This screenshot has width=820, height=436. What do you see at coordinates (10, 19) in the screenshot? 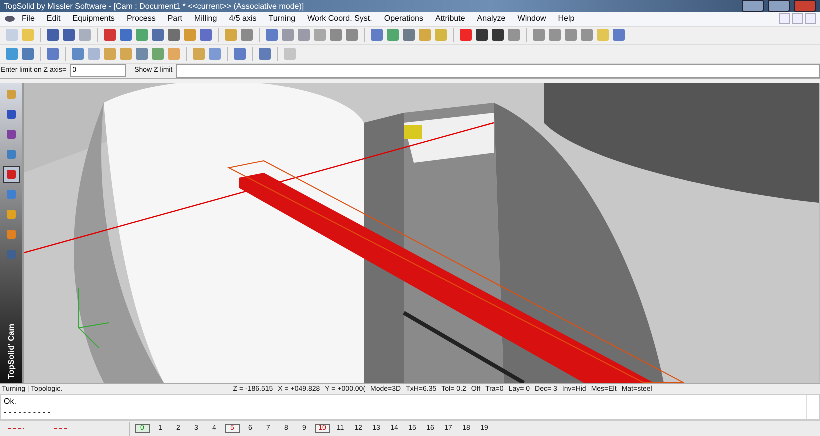
I see `app-icon` at bounding box center [10, 19].